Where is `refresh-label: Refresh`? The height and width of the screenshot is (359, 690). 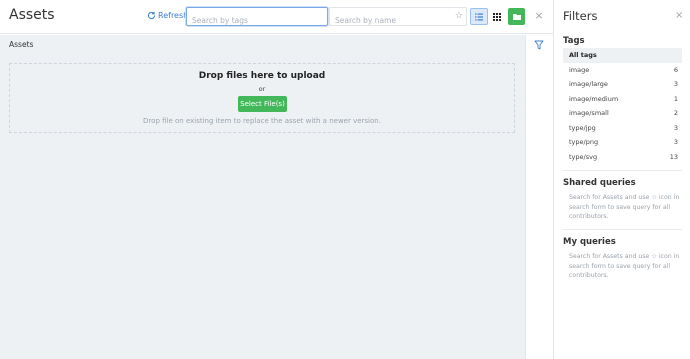 refresh-label: Refresh is located at coordinates (173, 15).